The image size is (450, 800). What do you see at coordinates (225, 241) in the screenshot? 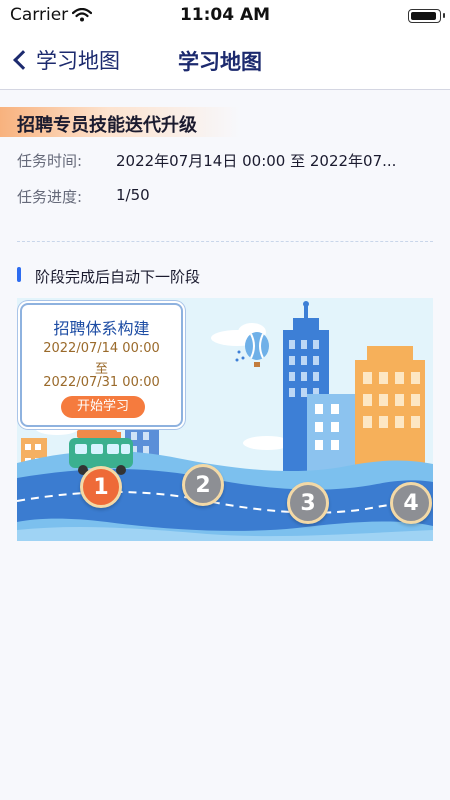
I see `divider` at bounding box center [225, 241].